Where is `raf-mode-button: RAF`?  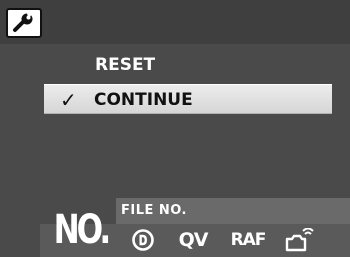 raf-mode-button: RAF is located at coordinates (248, 240).